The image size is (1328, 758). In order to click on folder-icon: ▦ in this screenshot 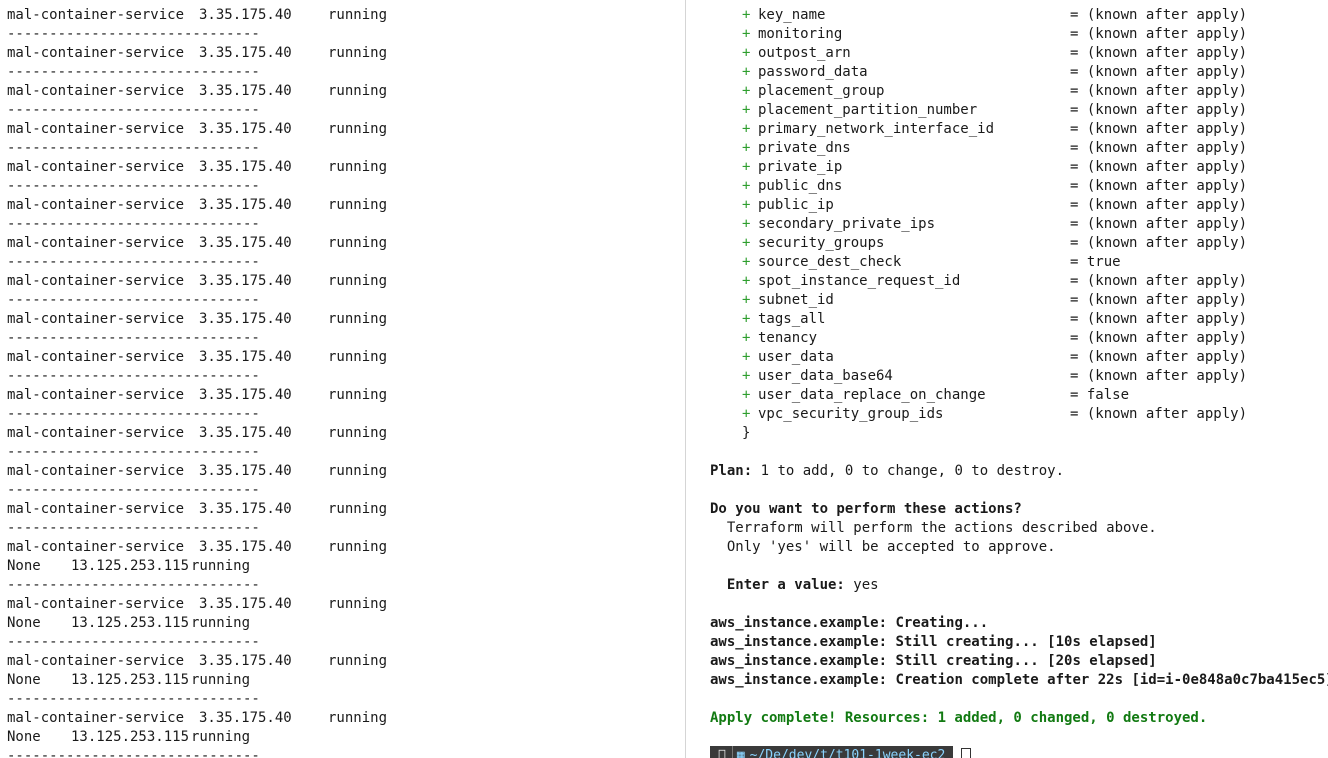, I will do `click(741, 752)`.